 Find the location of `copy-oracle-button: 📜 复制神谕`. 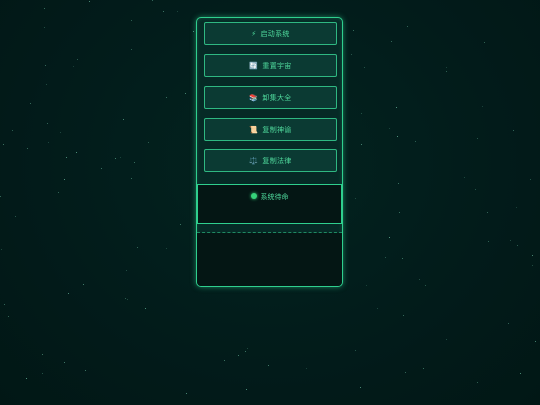

copy-oracle-button: 📜 复制神谕 is located at coordinates (270, 129).